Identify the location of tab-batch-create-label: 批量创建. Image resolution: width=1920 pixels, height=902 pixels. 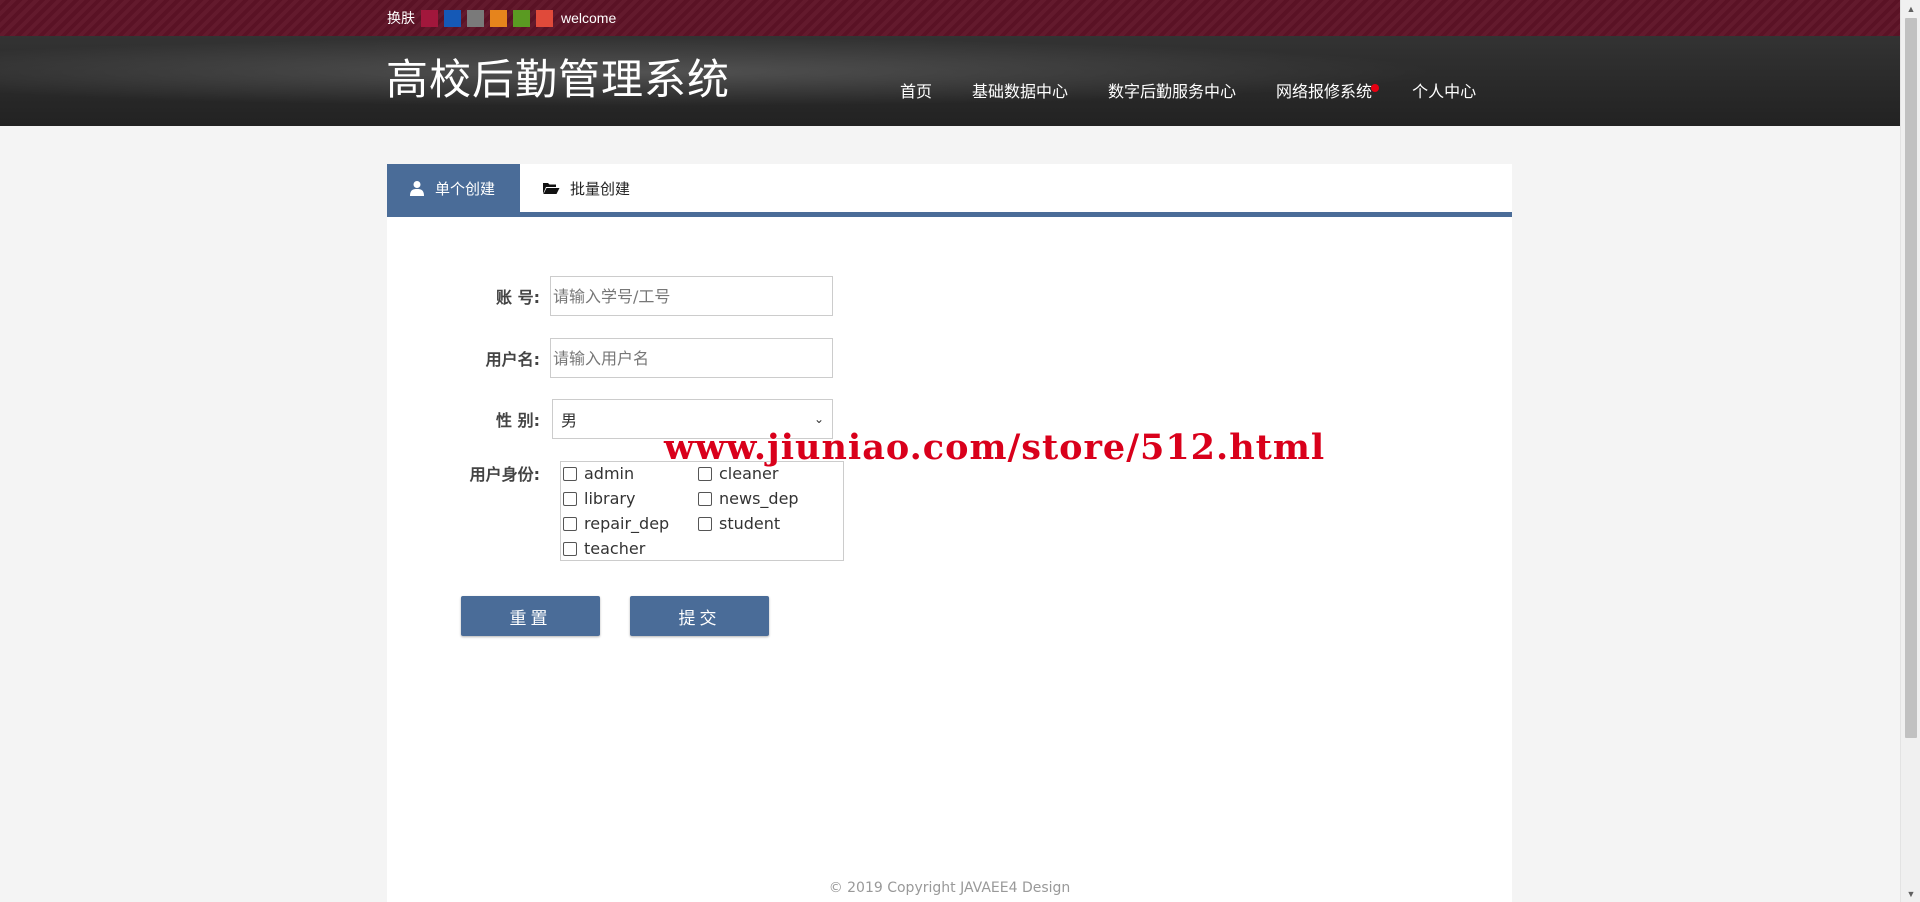
(600, 188).